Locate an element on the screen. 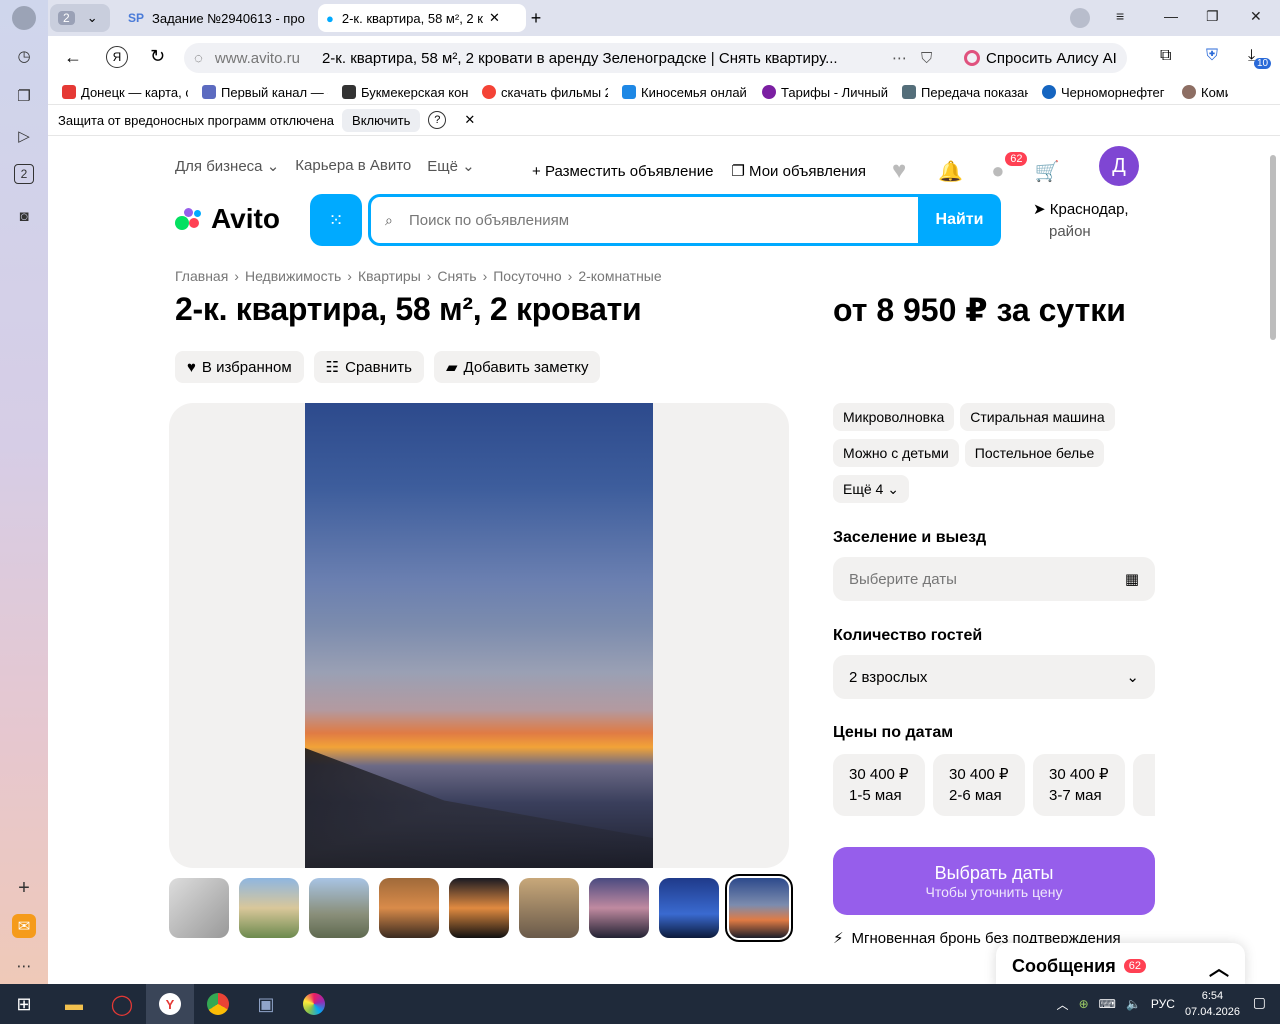 This screenshot has height=1024, width=1280. amenities-more-button: Ещё 4 ⌄ is located at coordinates (871, 489).